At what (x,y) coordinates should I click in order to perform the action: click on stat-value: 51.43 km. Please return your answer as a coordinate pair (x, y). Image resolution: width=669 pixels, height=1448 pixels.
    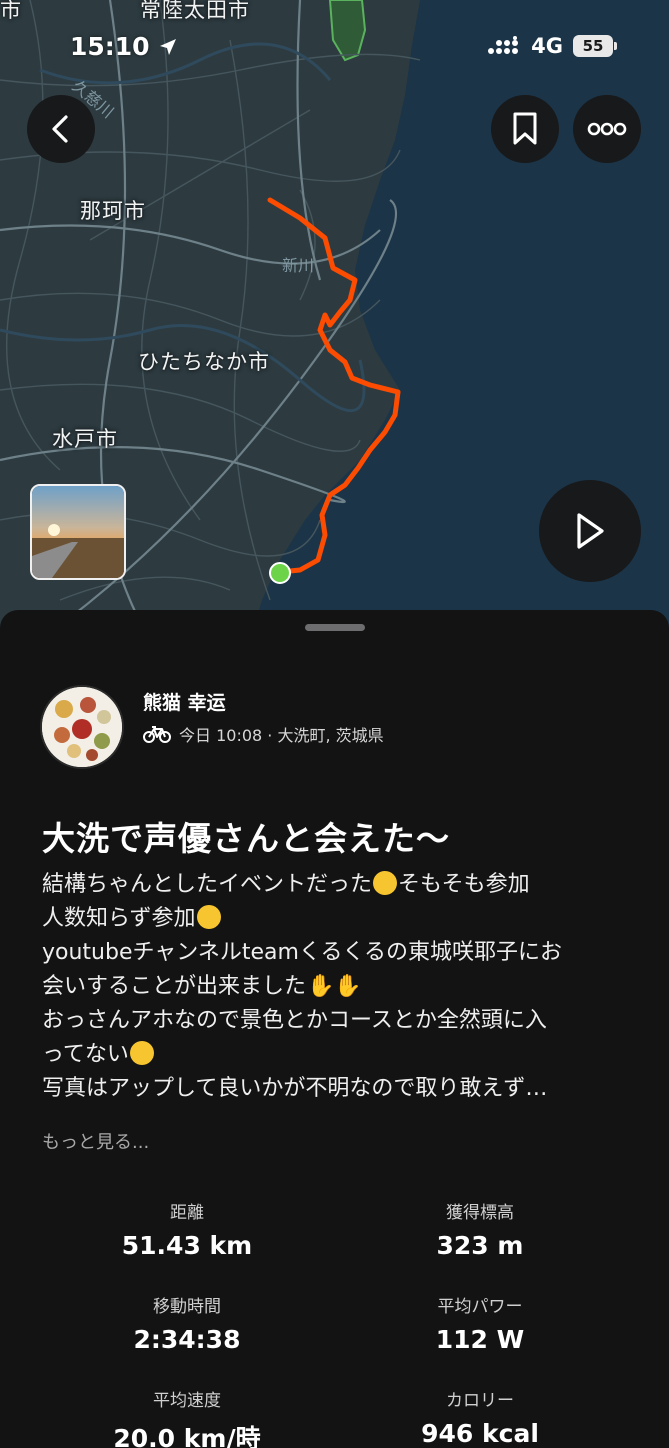
    Looking at the image, I should click on (187, 1245).